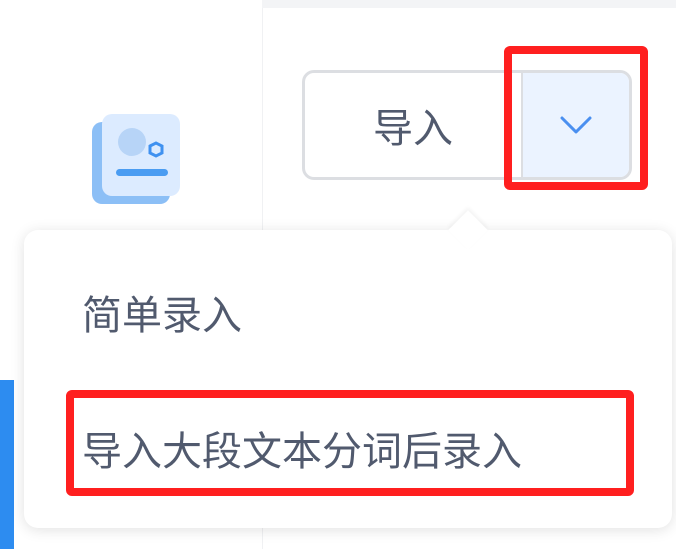 The image size is (676, 549). I want to click on import-button-group: 导入, so click(467, 125).